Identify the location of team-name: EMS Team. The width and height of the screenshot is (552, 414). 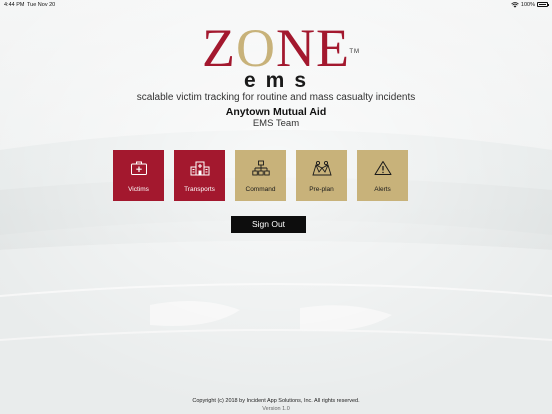
(276, 123).